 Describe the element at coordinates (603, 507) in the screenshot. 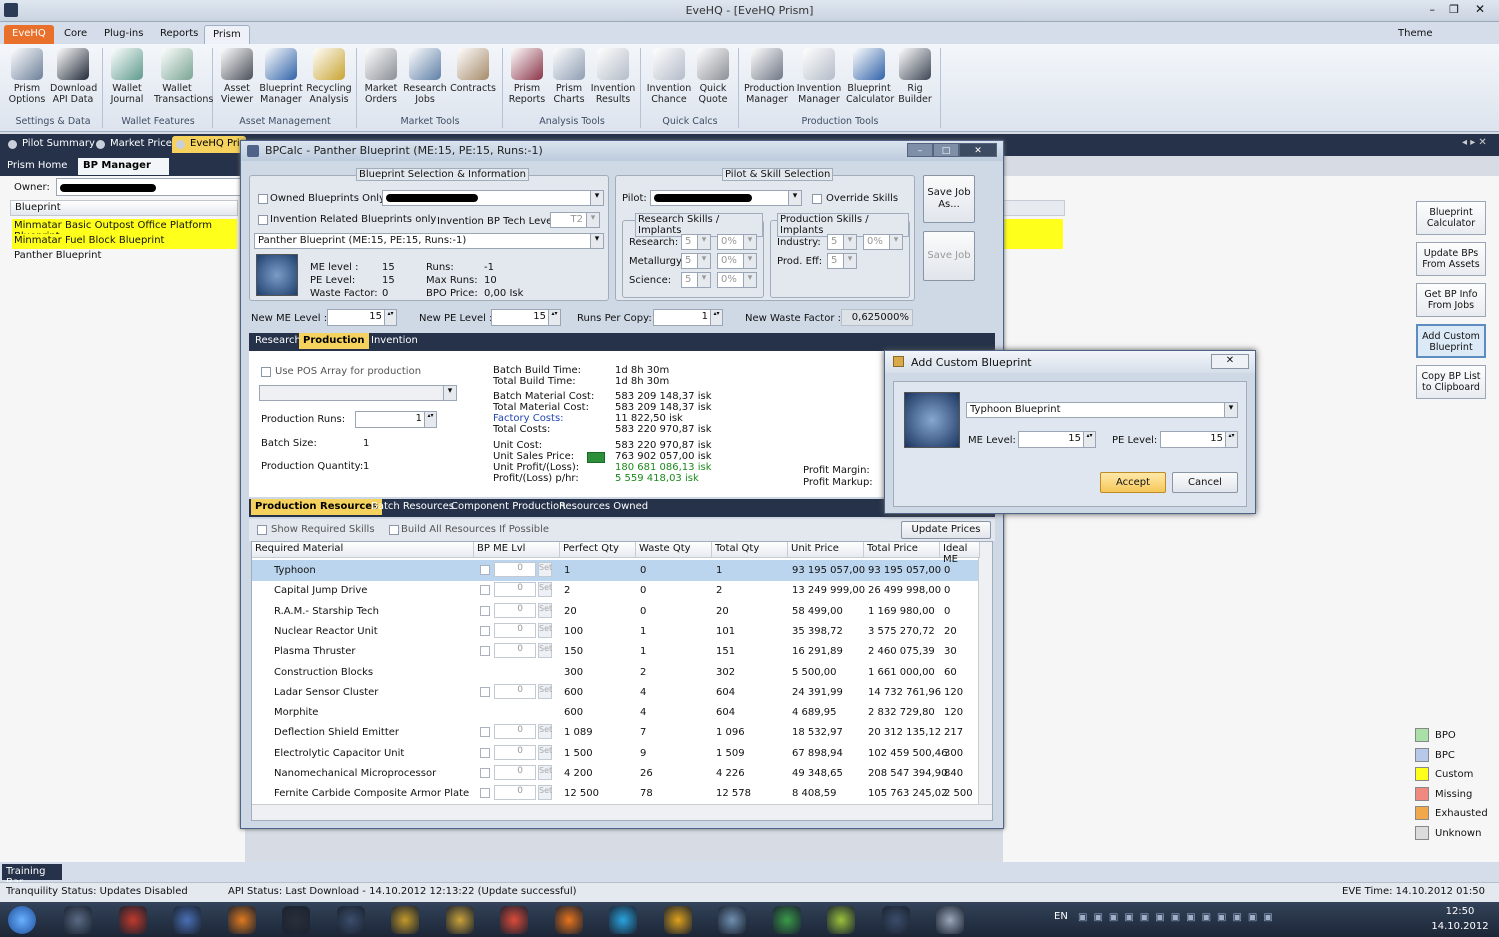

I see `tab-resources-owned: Resources Owned` at that location.